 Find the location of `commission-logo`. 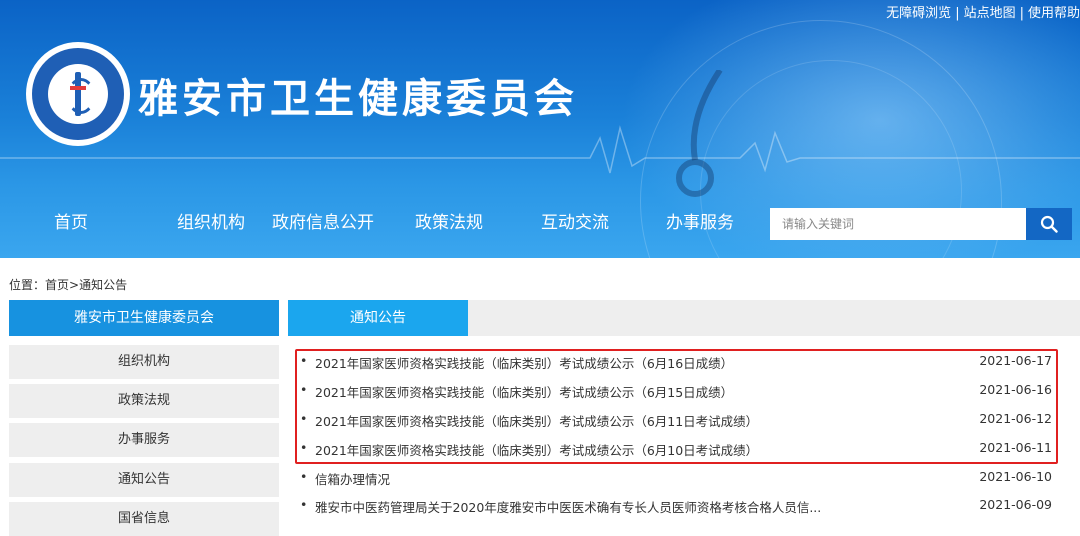

commission-logo is located at coordinates (78, 94).